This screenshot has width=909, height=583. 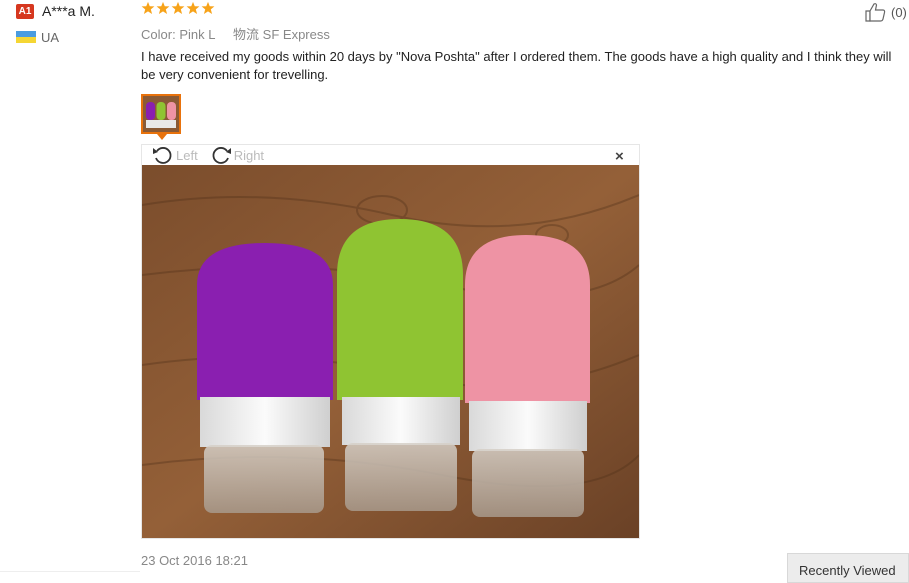 What do you see at coordinates (162, 155) in the screenshot?
I see `rotate-left-icon` at bounding box center [162, 155].